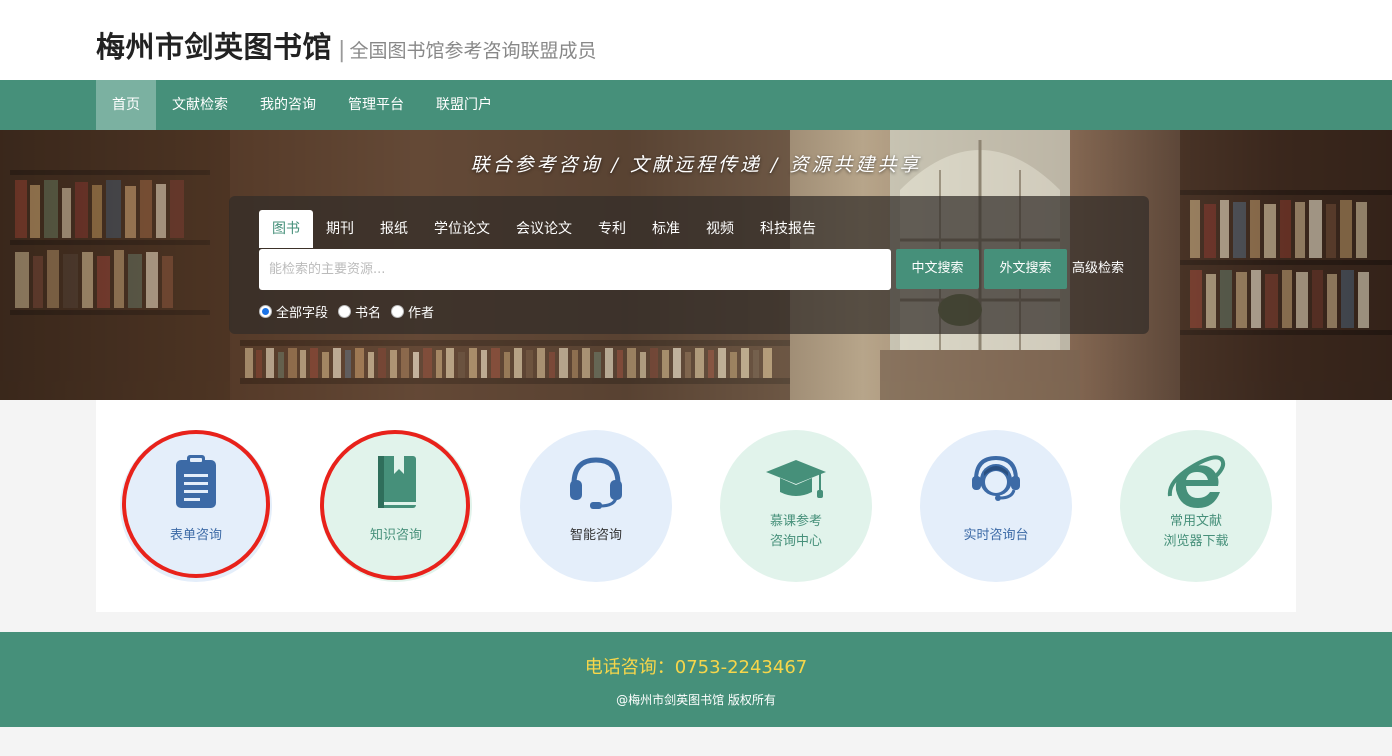 This screenshot has height=756, width=1392. Describe the element at coordinates (340, 229) in the screenshot. I see `tab-journals: 期刊` at that location.